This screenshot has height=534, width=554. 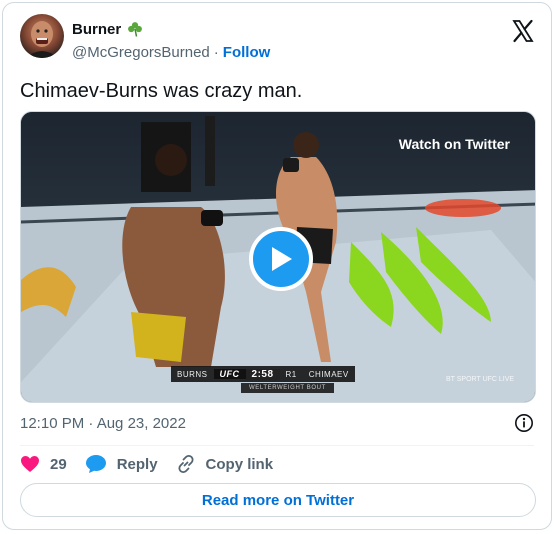 I want to click on tweet-text: Chimaev-Burns was crazy man., so click(x=161, y=91).